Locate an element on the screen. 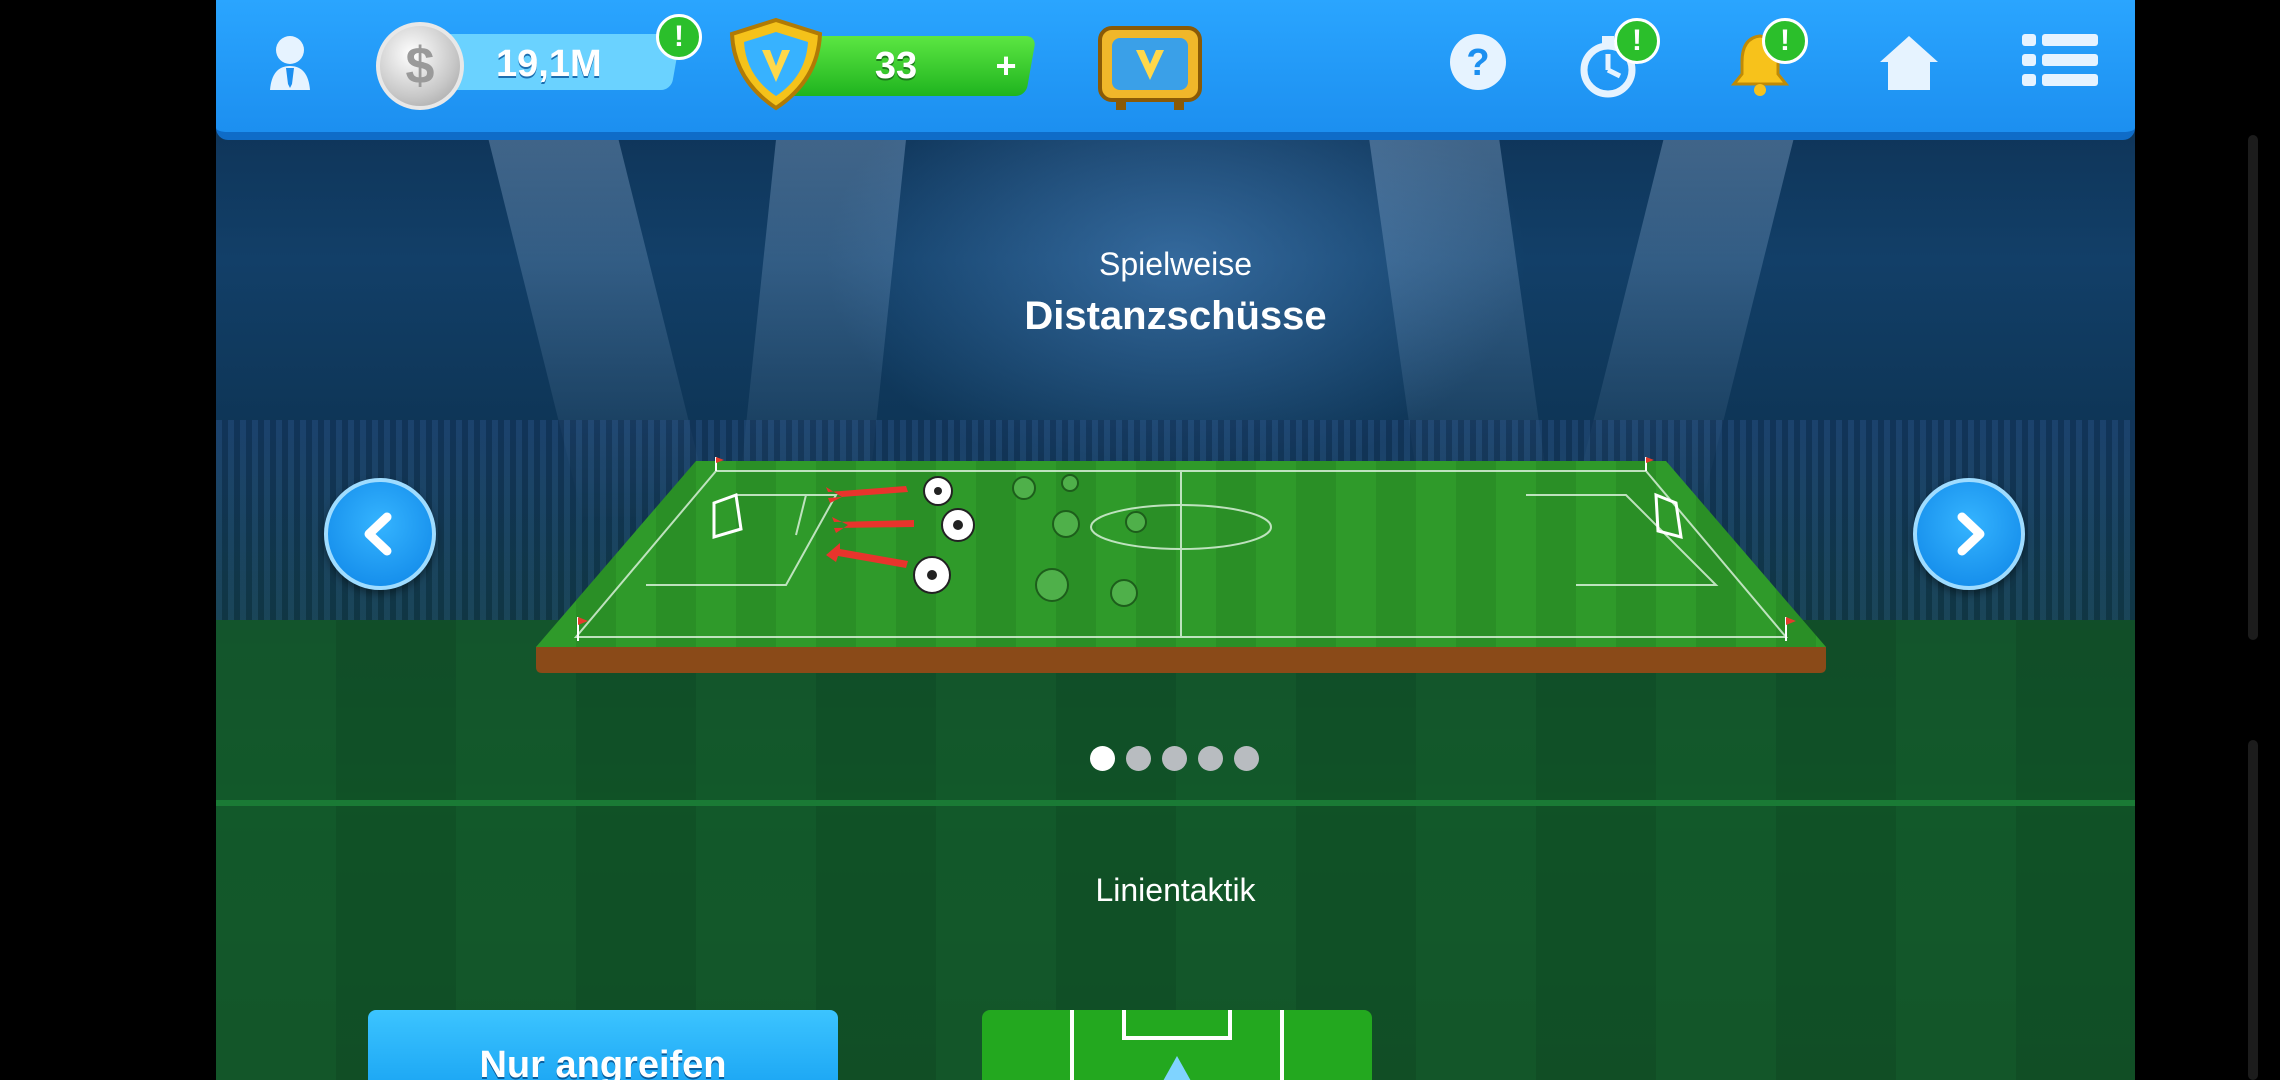 Image resolution: width=2280 pixels, height=1080 pixels. carousel-pagination is located at coordinates (1180, 758).